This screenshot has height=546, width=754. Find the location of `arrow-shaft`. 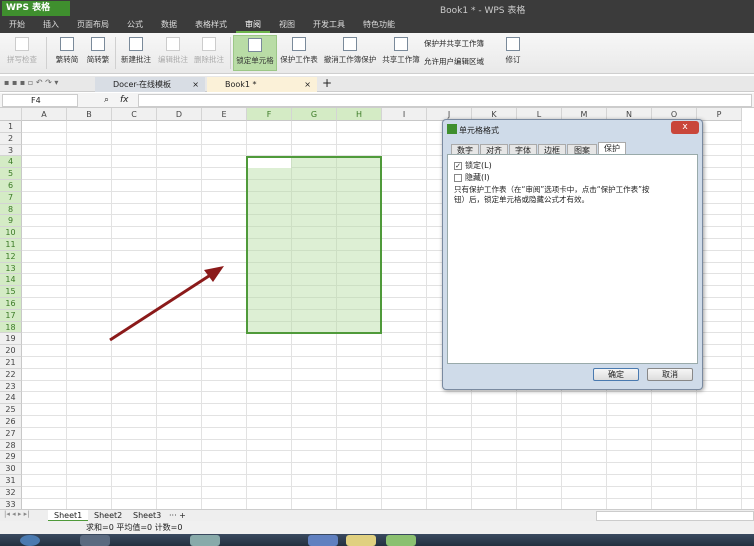

arrow-shaft is located at coordinates (161, 307).